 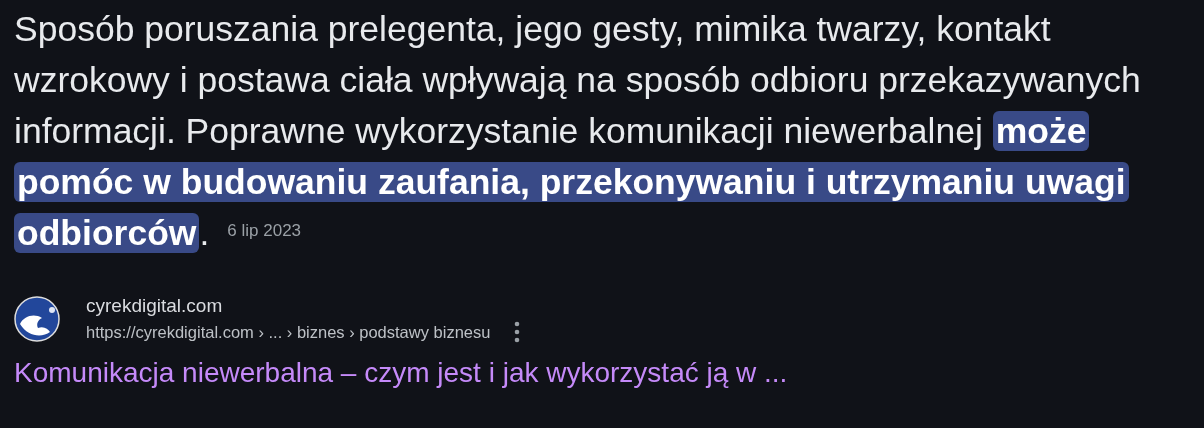 What do you see at coordinates (288, 332) in the screenshot?
I see `site-url: https://cyrekdigital.com › ... › biznes › podstawy biznesu` at bounding box center [288, 332].